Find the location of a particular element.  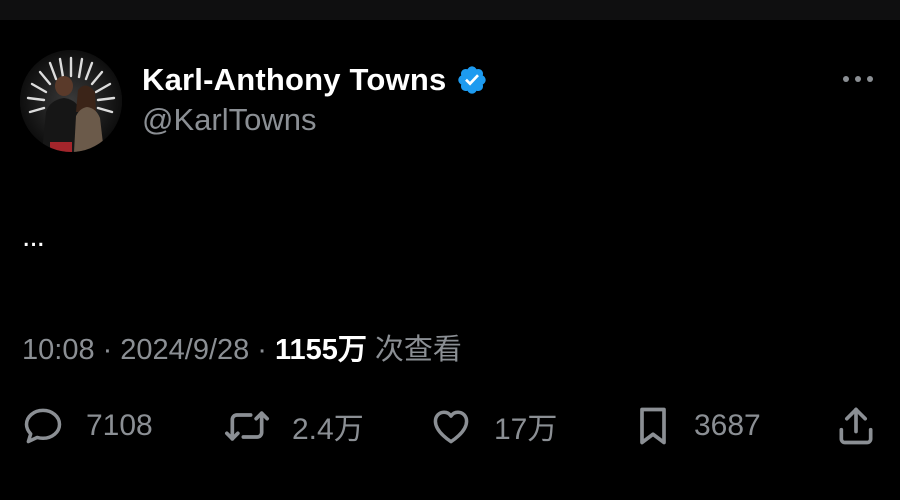

avatar-photo is located at coordinates (71, 101).